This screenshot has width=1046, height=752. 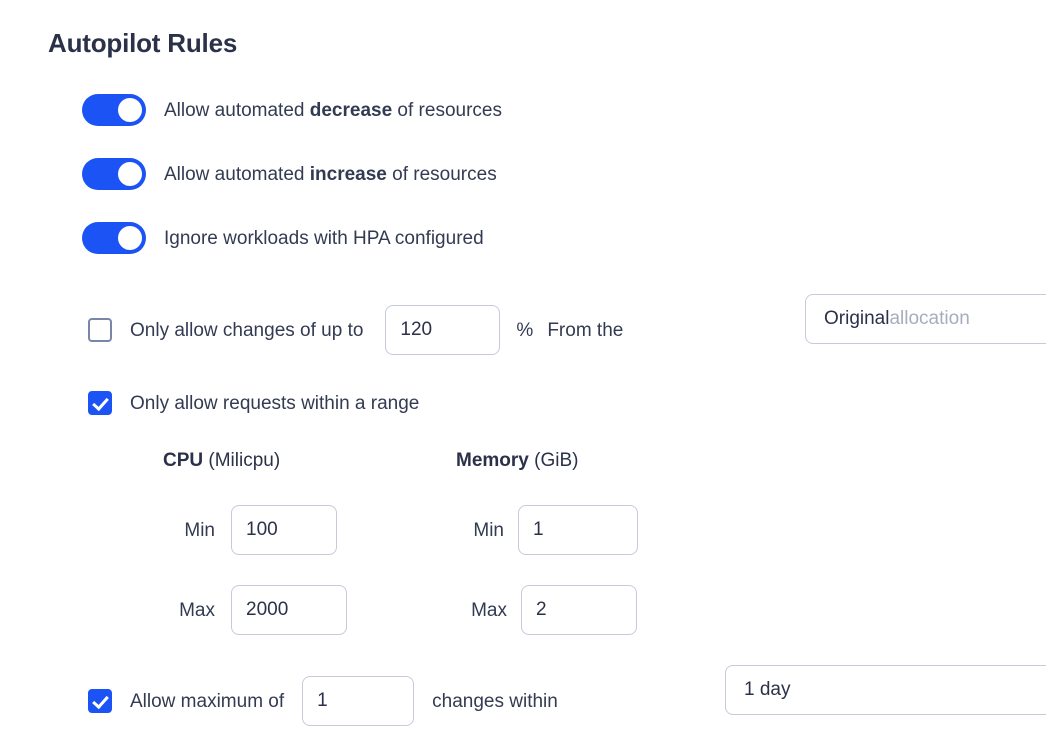 What do you see at coordinates (492, 460) in the screenshot?
I see `memory-column-title: Memory` at bounding box center [492, 460].